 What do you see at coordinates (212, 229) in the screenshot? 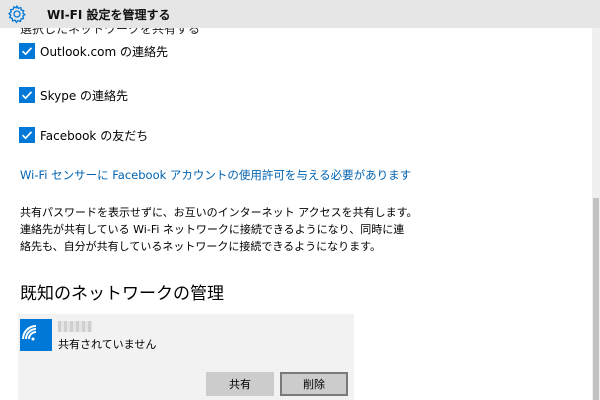
I see `description-line: 連絡先が共有している Wi-Fi ネットワークに接続できるようになり、同時に連` at bounding box center [212, 229].